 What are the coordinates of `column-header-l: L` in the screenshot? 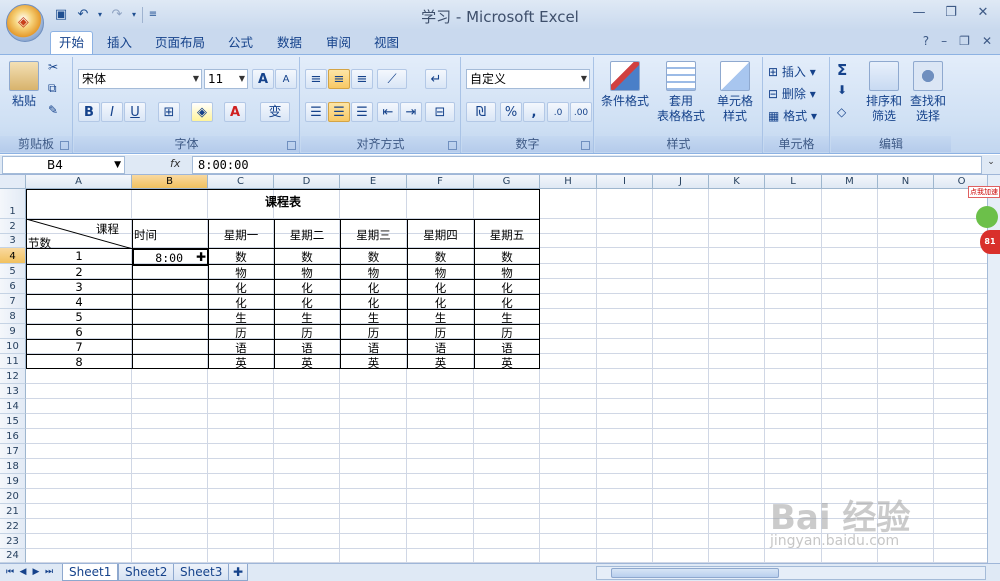 It's located at (793, 182).